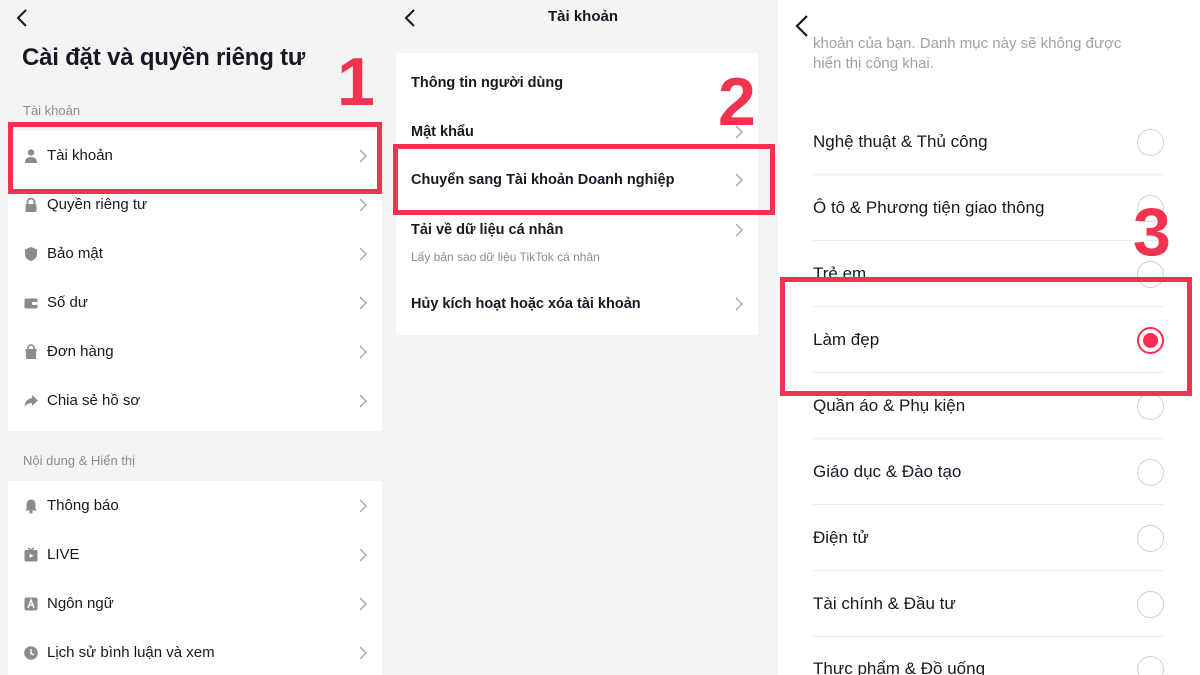 The height and width of the screenshot is (675, 1200). Describe the element at coordinates (31, 653) in the screenshot. I see `clock-icon` at that location.